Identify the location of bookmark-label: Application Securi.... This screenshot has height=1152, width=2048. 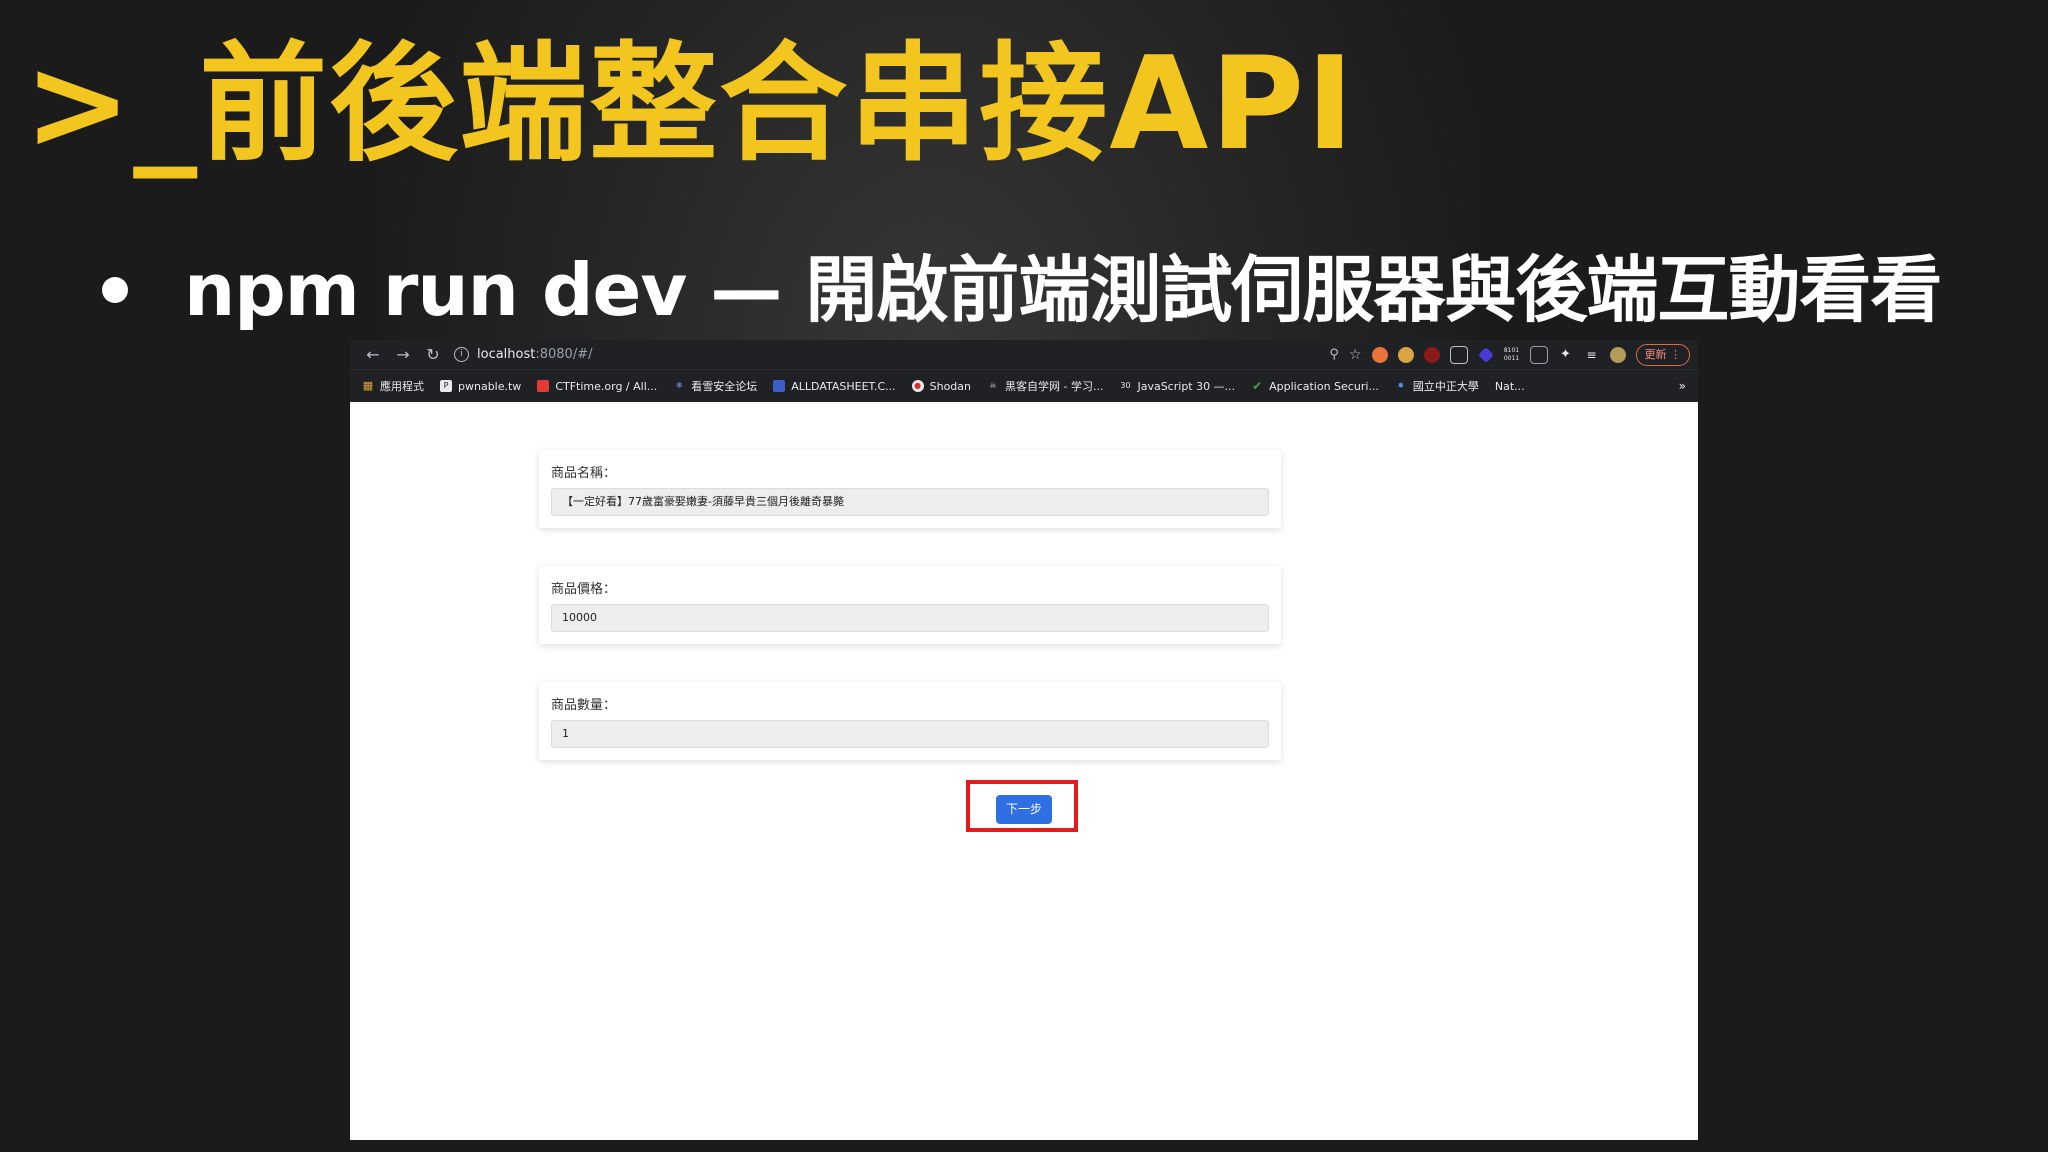
(1324, 386).